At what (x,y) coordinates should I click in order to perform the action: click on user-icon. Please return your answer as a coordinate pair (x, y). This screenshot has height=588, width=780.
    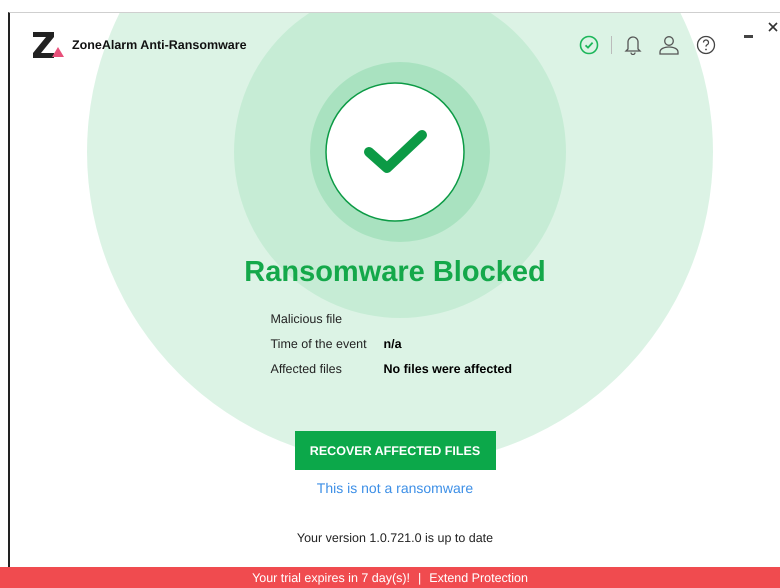
    Looking at the image, I should click on (669, 45).